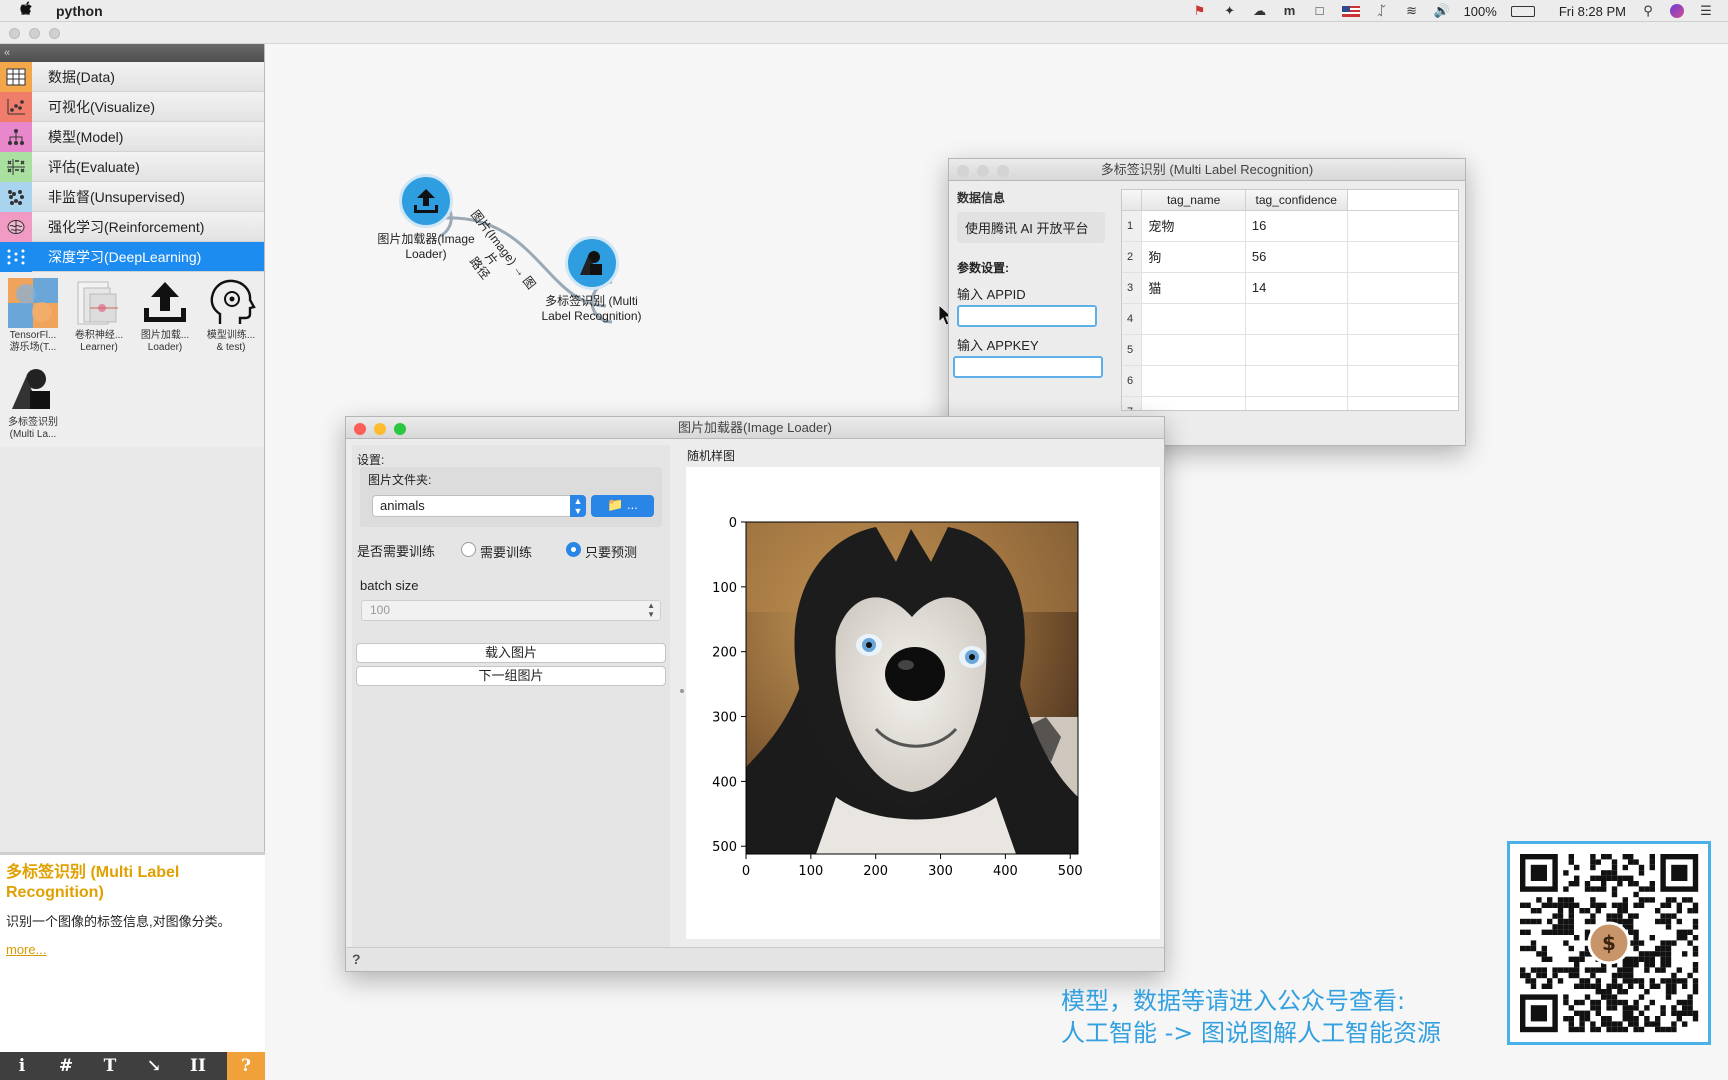  I want to click on cell-tag-confidence: 16, so click(1296, 226).